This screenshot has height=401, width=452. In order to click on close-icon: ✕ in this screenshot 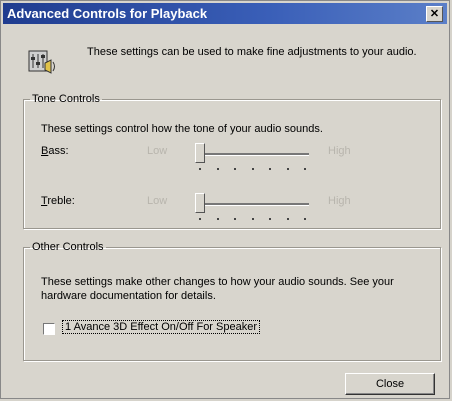, I will do `click(434, 13)`.